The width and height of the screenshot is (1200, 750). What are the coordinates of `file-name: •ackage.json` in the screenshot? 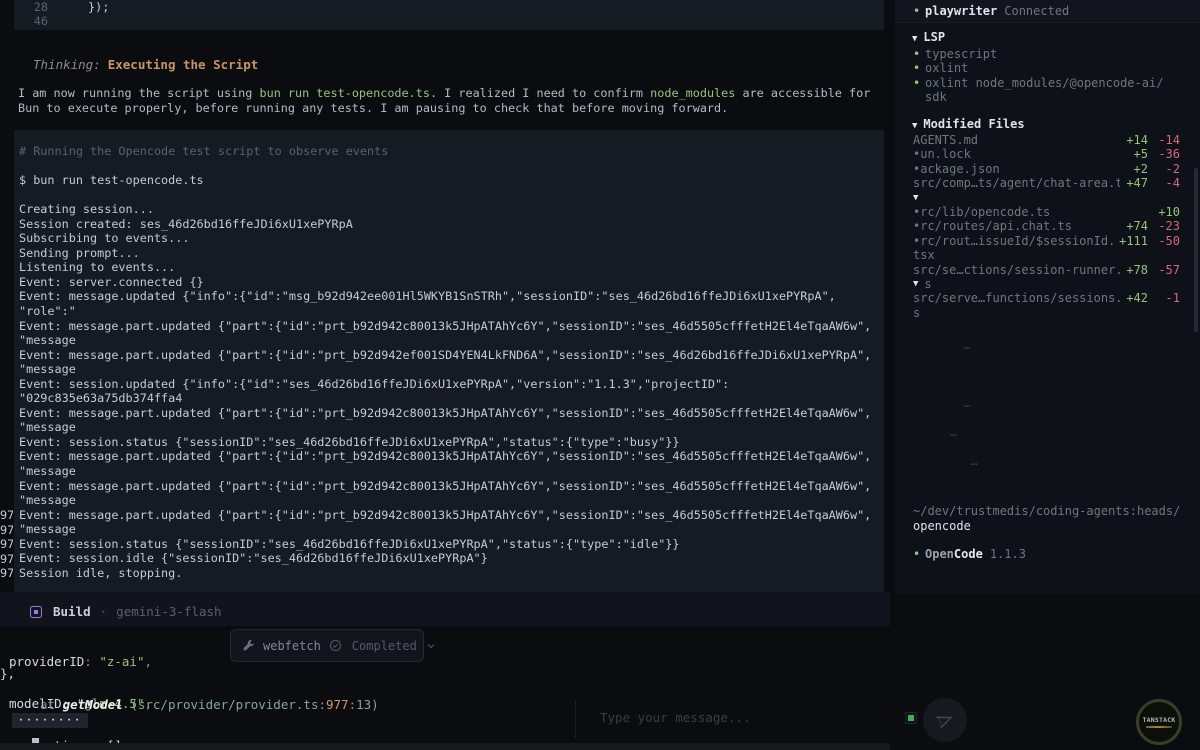 It's located at (956, 168).